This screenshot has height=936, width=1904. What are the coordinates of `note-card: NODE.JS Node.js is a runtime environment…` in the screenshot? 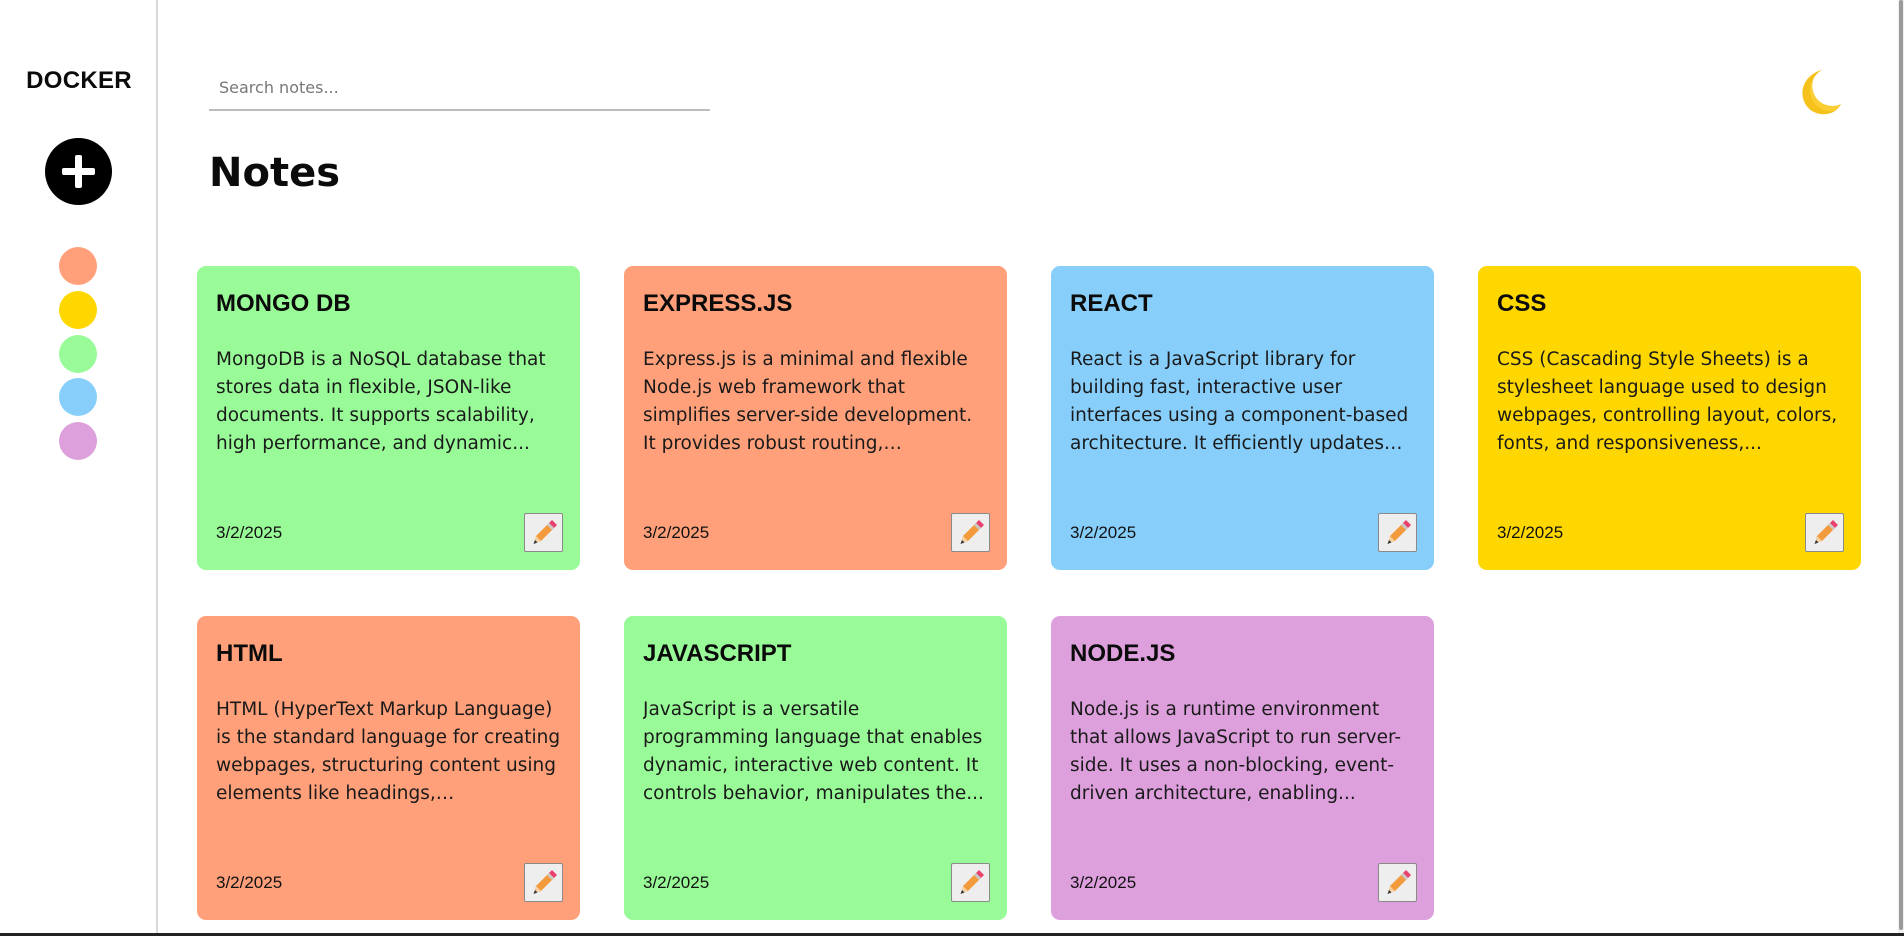 It's located at (1242, 768).